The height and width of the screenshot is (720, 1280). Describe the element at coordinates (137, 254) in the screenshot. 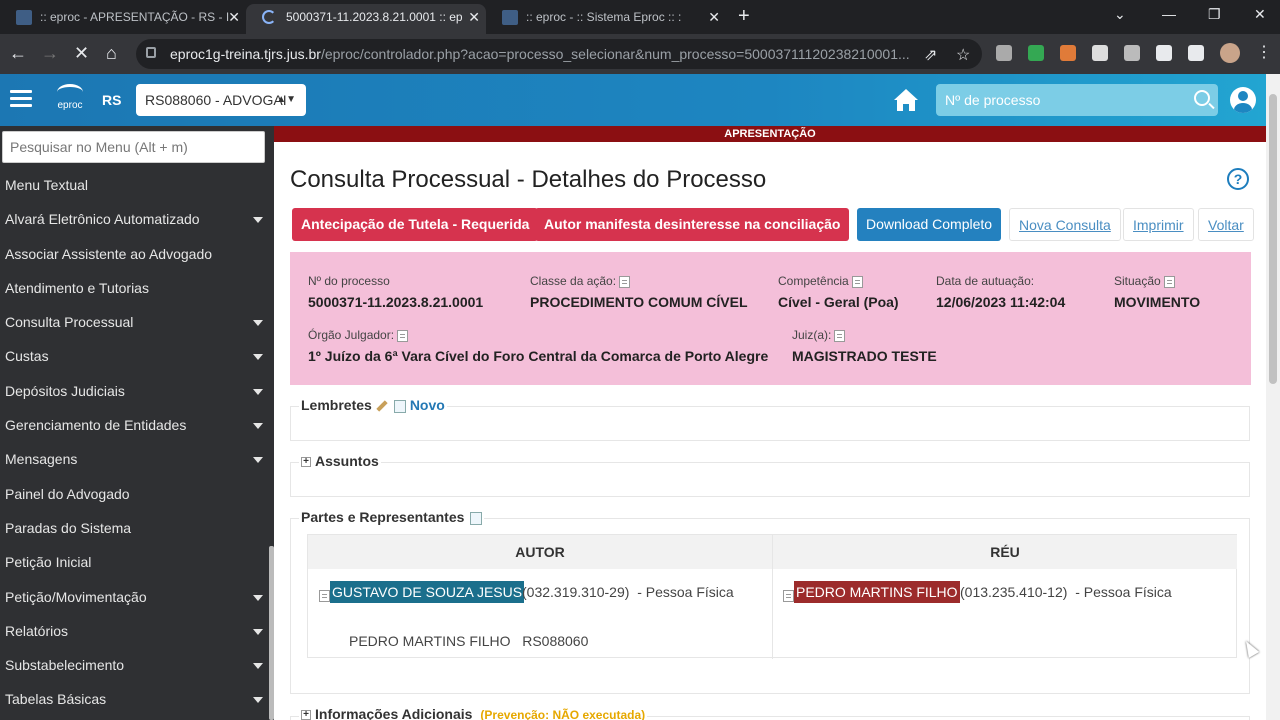

I see `sidebar-item: Associar Assistente ao Advogado` at that location.